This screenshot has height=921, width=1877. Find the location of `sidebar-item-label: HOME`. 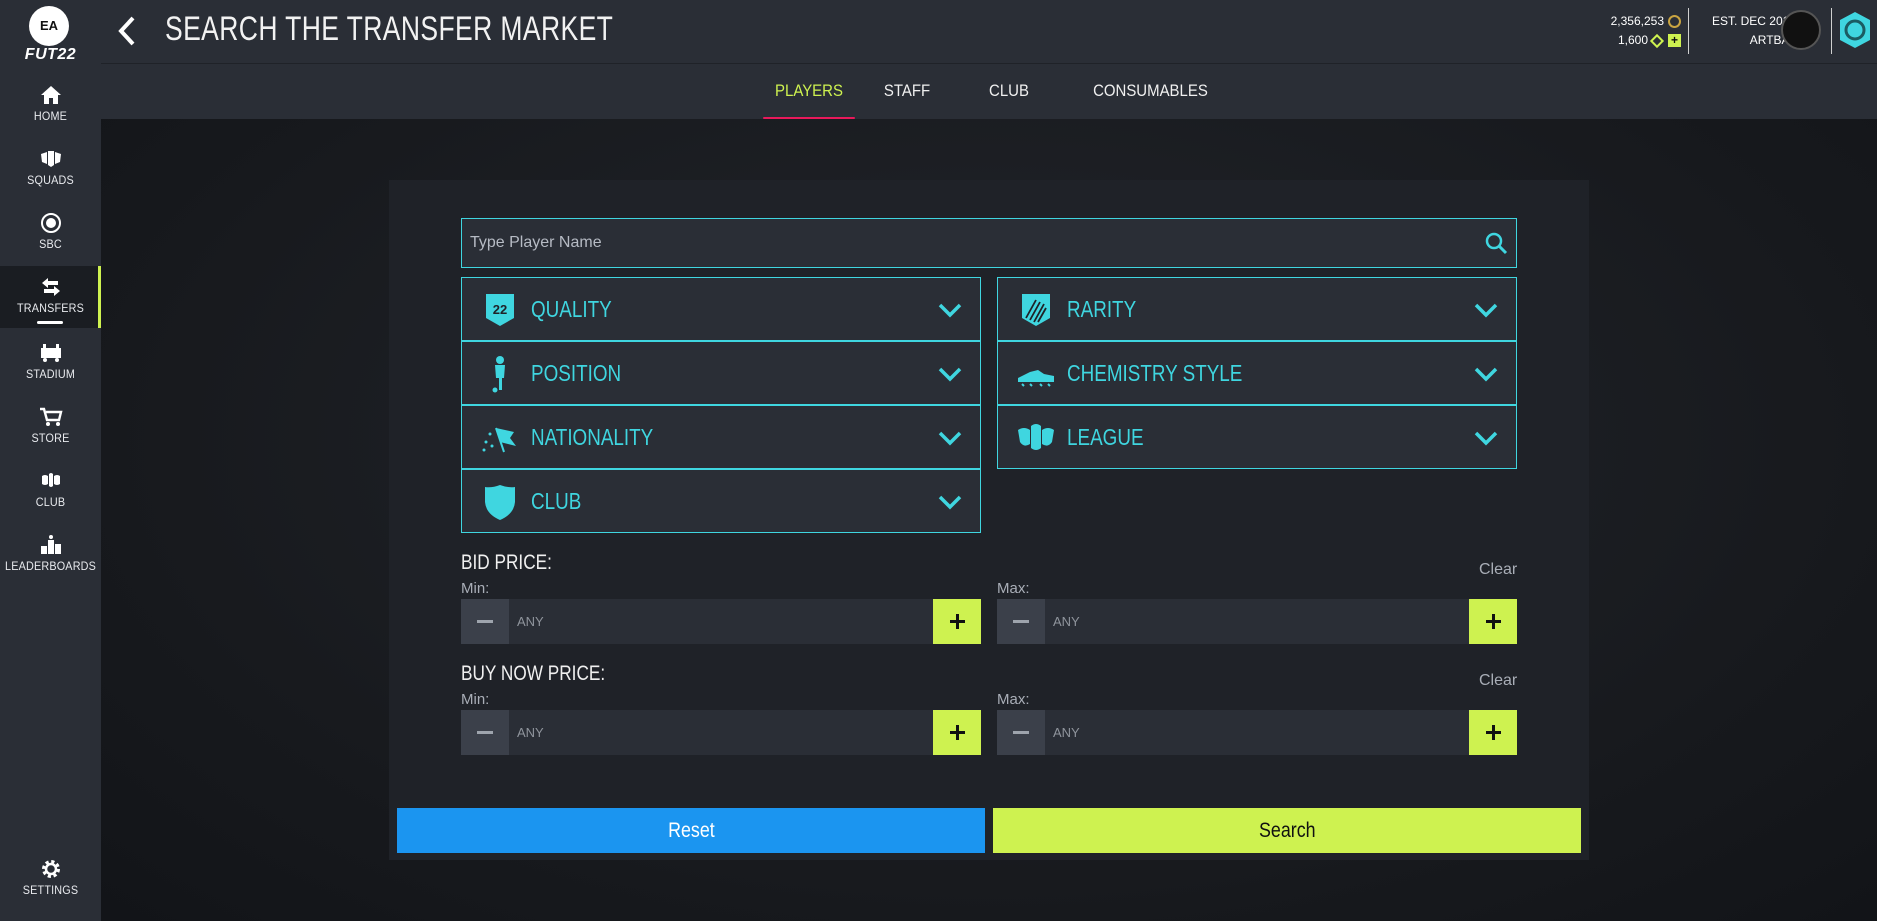

sidebar-item-label: HOME is located at coordinates (50, 116).